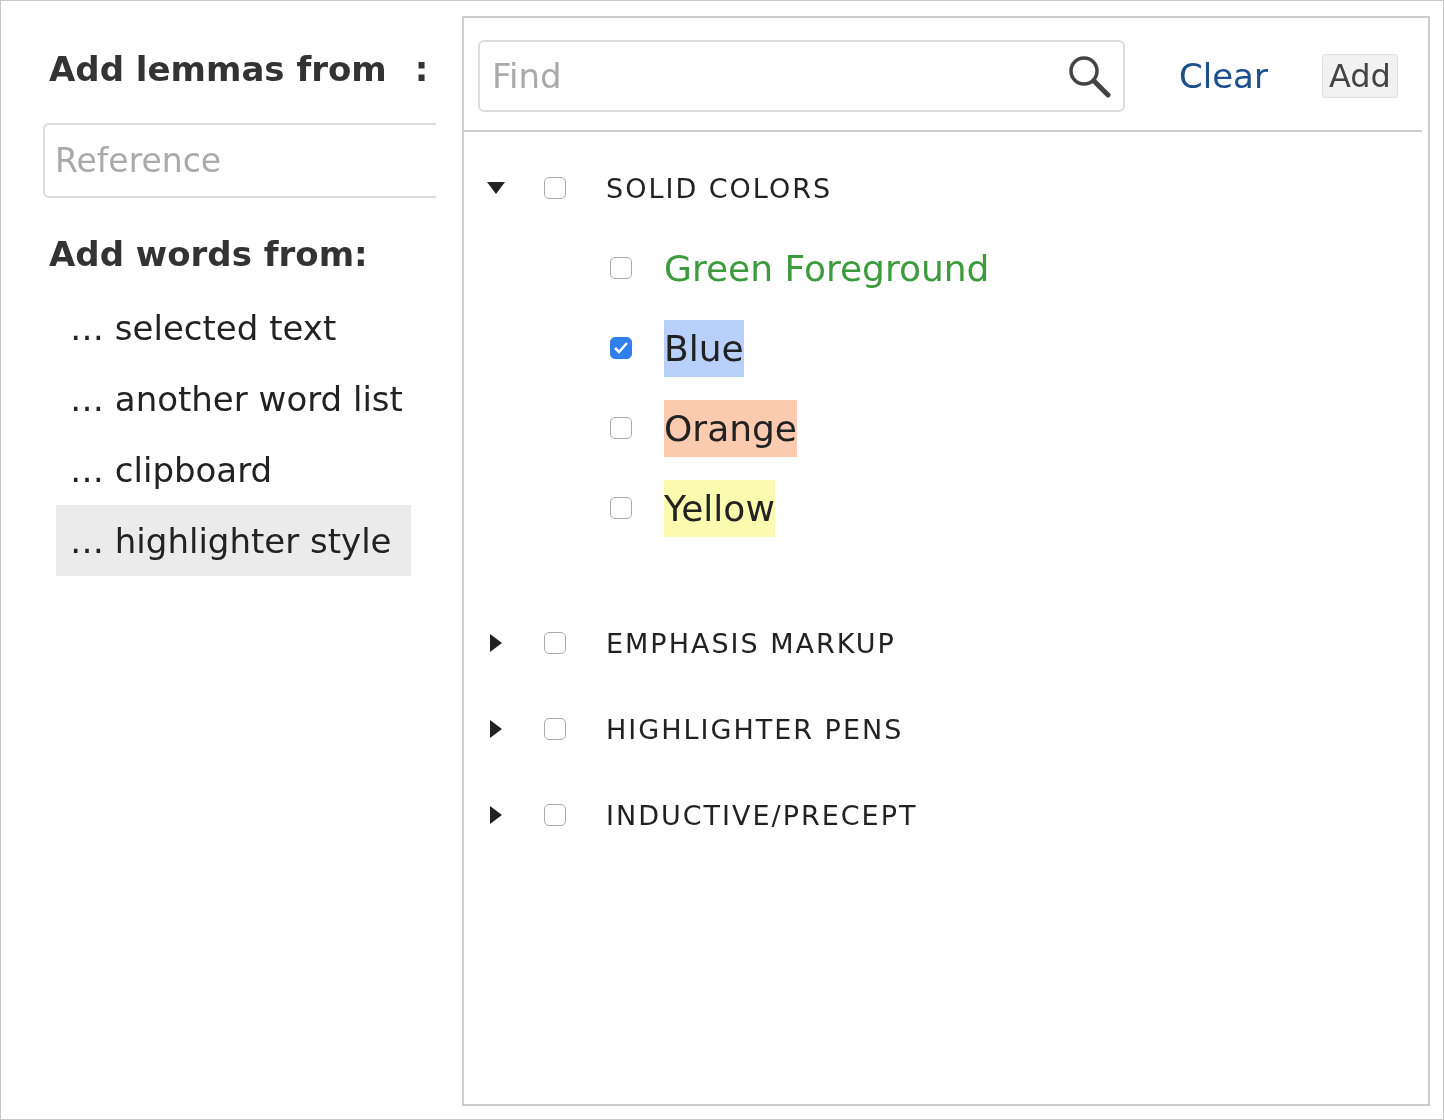  I want to click on group-label: SOLID COLORS, so click(719, 188).